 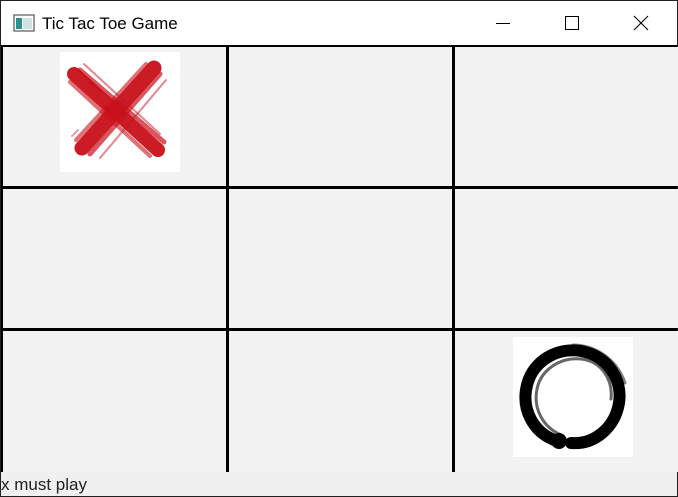 I want to click on close-button, so click(x=641, y=23).